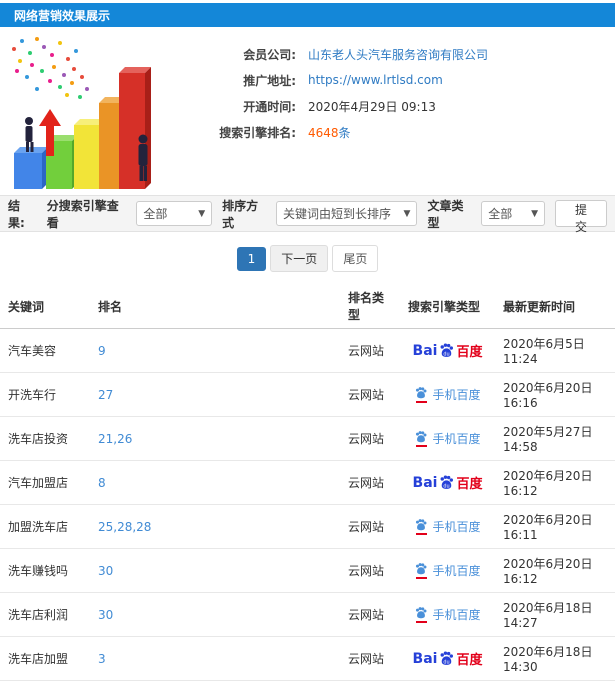 The image size is (615, 681). I want to click on company-label: 会员公司:, so click(269, 54).